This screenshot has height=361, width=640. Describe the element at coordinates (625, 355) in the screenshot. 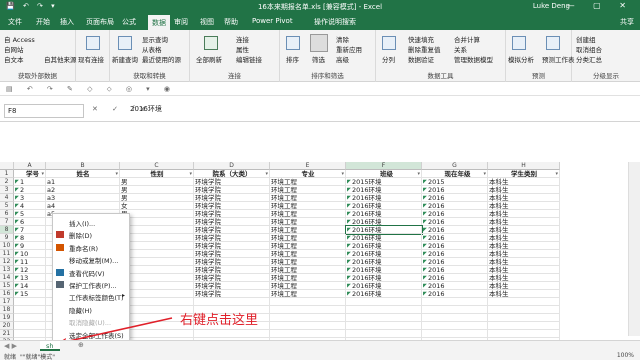

I see `zoom-level: 100%` at that location.